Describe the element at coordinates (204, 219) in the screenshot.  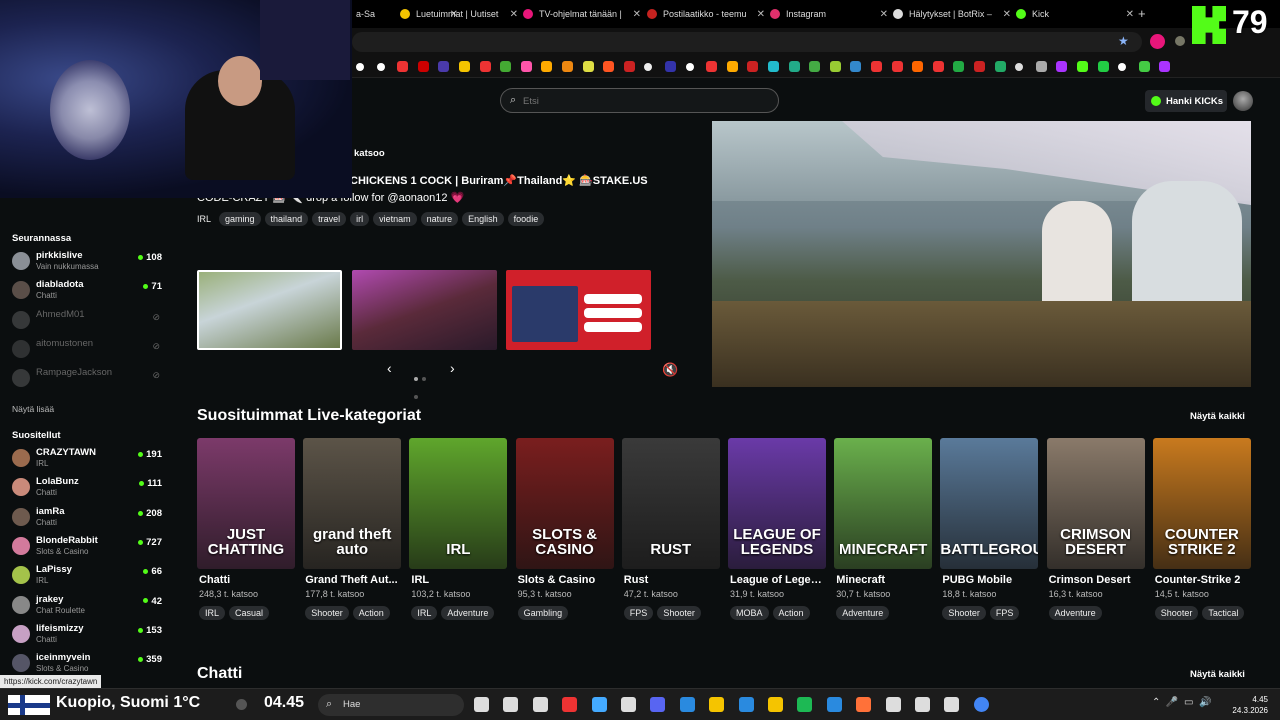
I see `featured-tag: IRL` at that location.